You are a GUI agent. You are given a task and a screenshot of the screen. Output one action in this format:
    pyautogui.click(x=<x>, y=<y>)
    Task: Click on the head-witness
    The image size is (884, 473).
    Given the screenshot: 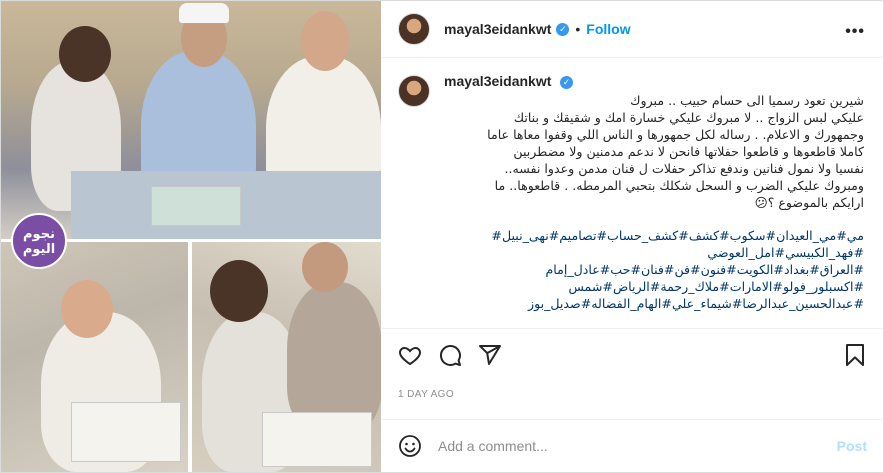 What is the action you would take?
    pyautogui.click(x=325, y=267)
    